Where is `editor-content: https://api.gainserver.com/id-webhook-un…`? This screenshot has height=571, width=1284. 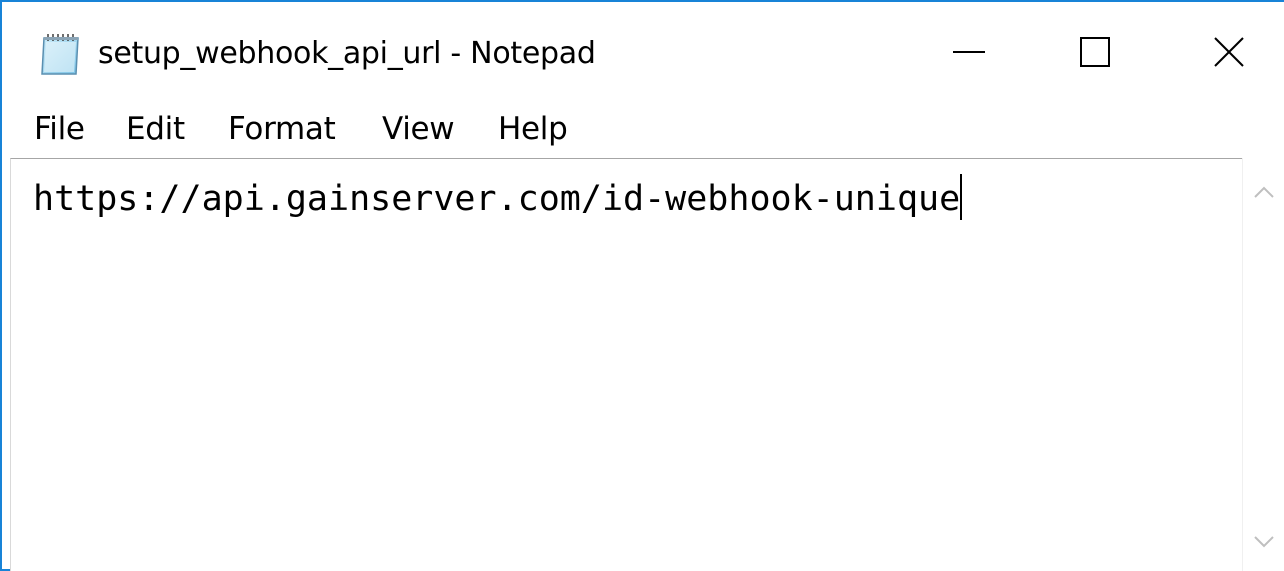
editor-content: https://api.gainserver.com/id-webhook-un… is located at coordinates (498, 199).